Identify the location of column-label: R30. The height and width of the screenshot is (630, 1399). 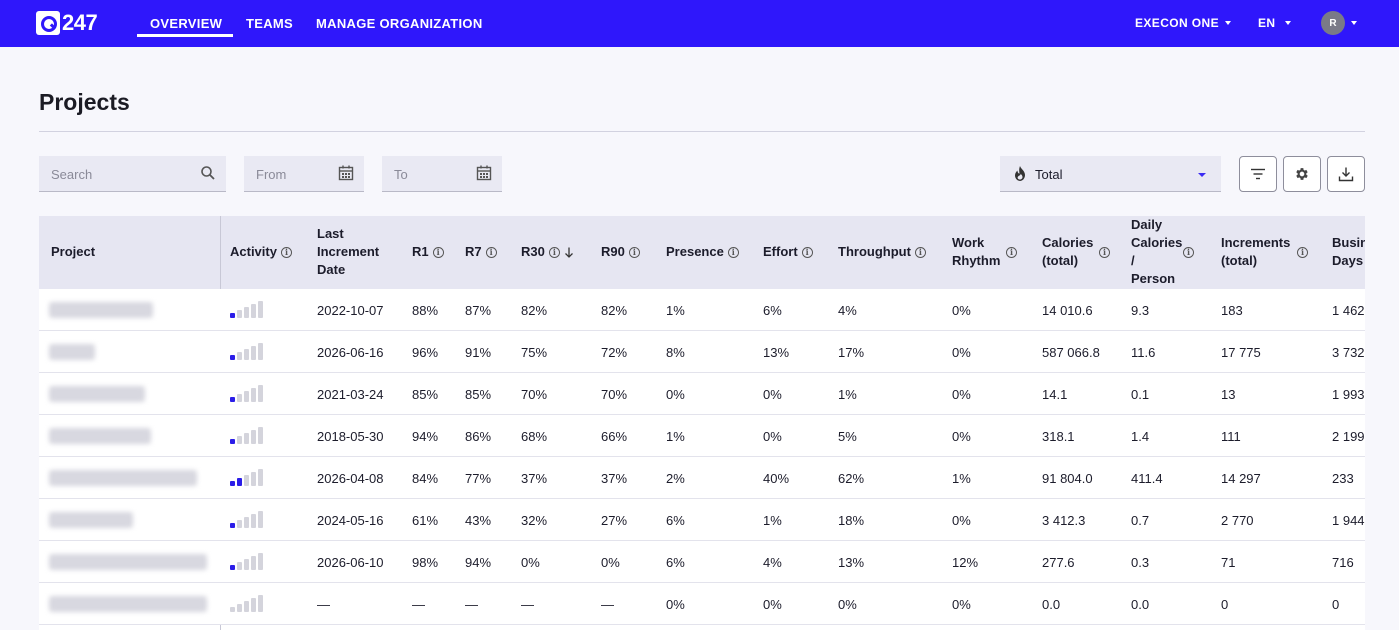
(533, 251).